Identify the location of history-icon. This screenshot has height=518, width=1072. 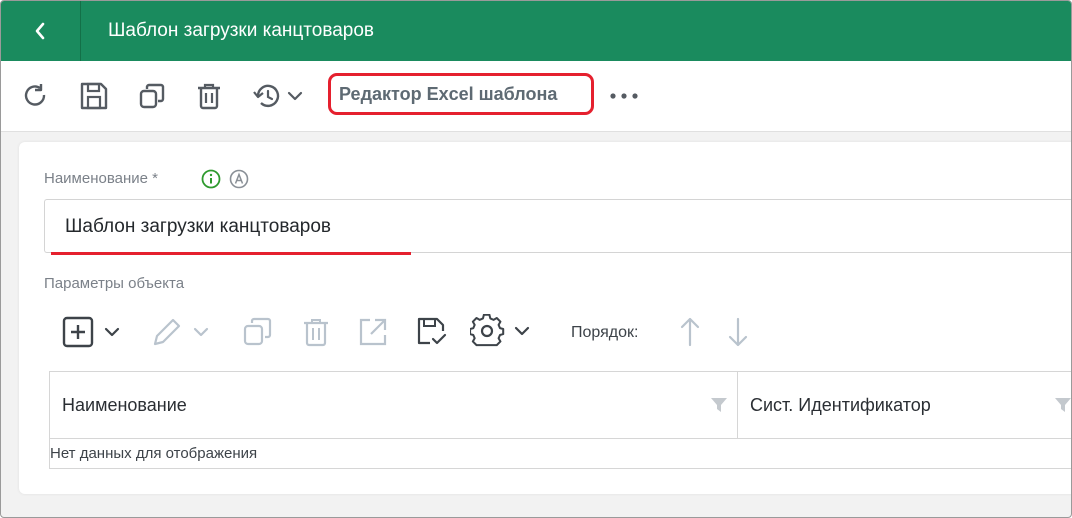
(278, 96).